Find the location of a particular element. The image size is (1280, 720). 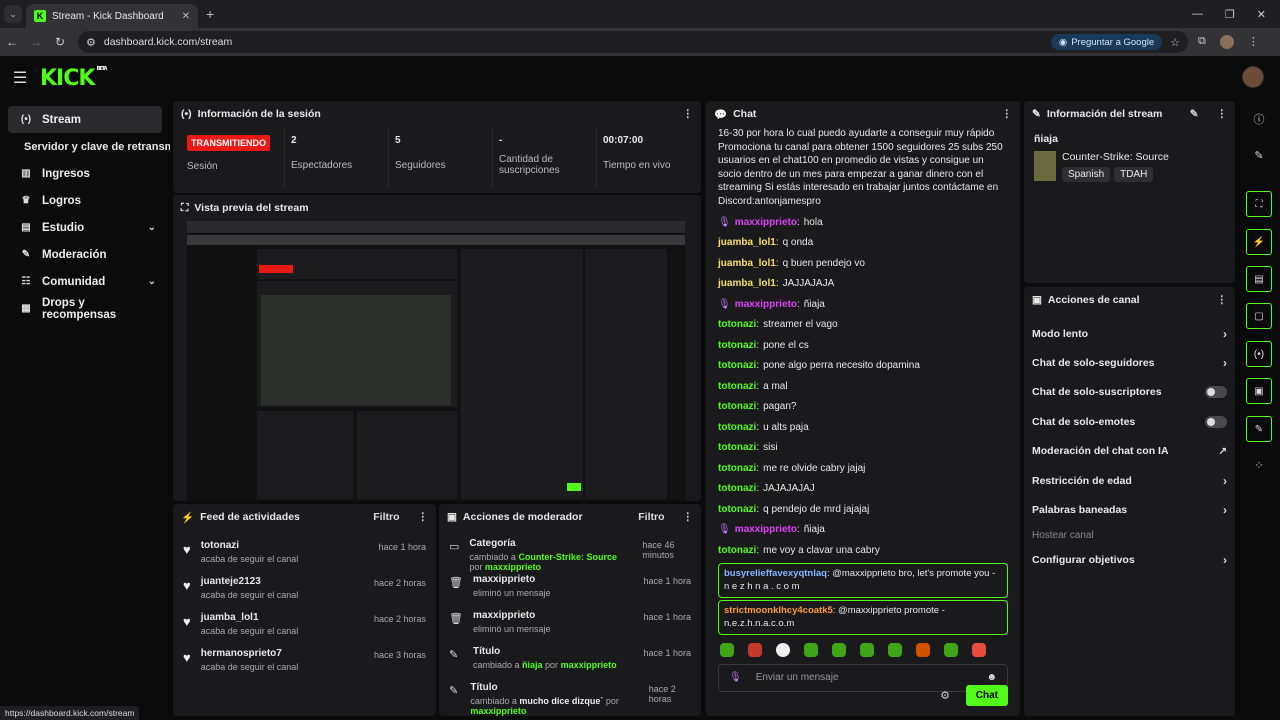

sidebar-item-moderacion: ✎ Moderación is located at coordinates (85, 254).